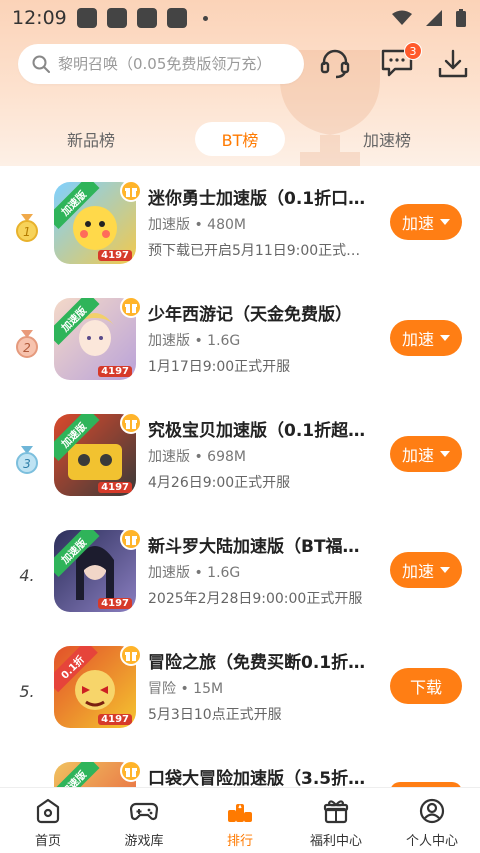 The width and height of the screenshot is (480, 853). Describe the element at coordinates (186, 689) in the screenshot. I see `app-meta: 冒险 • 15M` at that location.